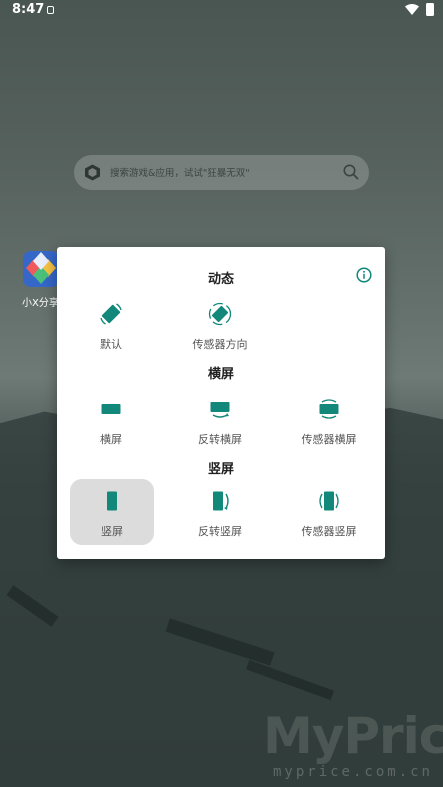  What do you see at coordinates (112, 501) in the screenshot?
I see `portrait-icon` at bounding box center [112, 501].